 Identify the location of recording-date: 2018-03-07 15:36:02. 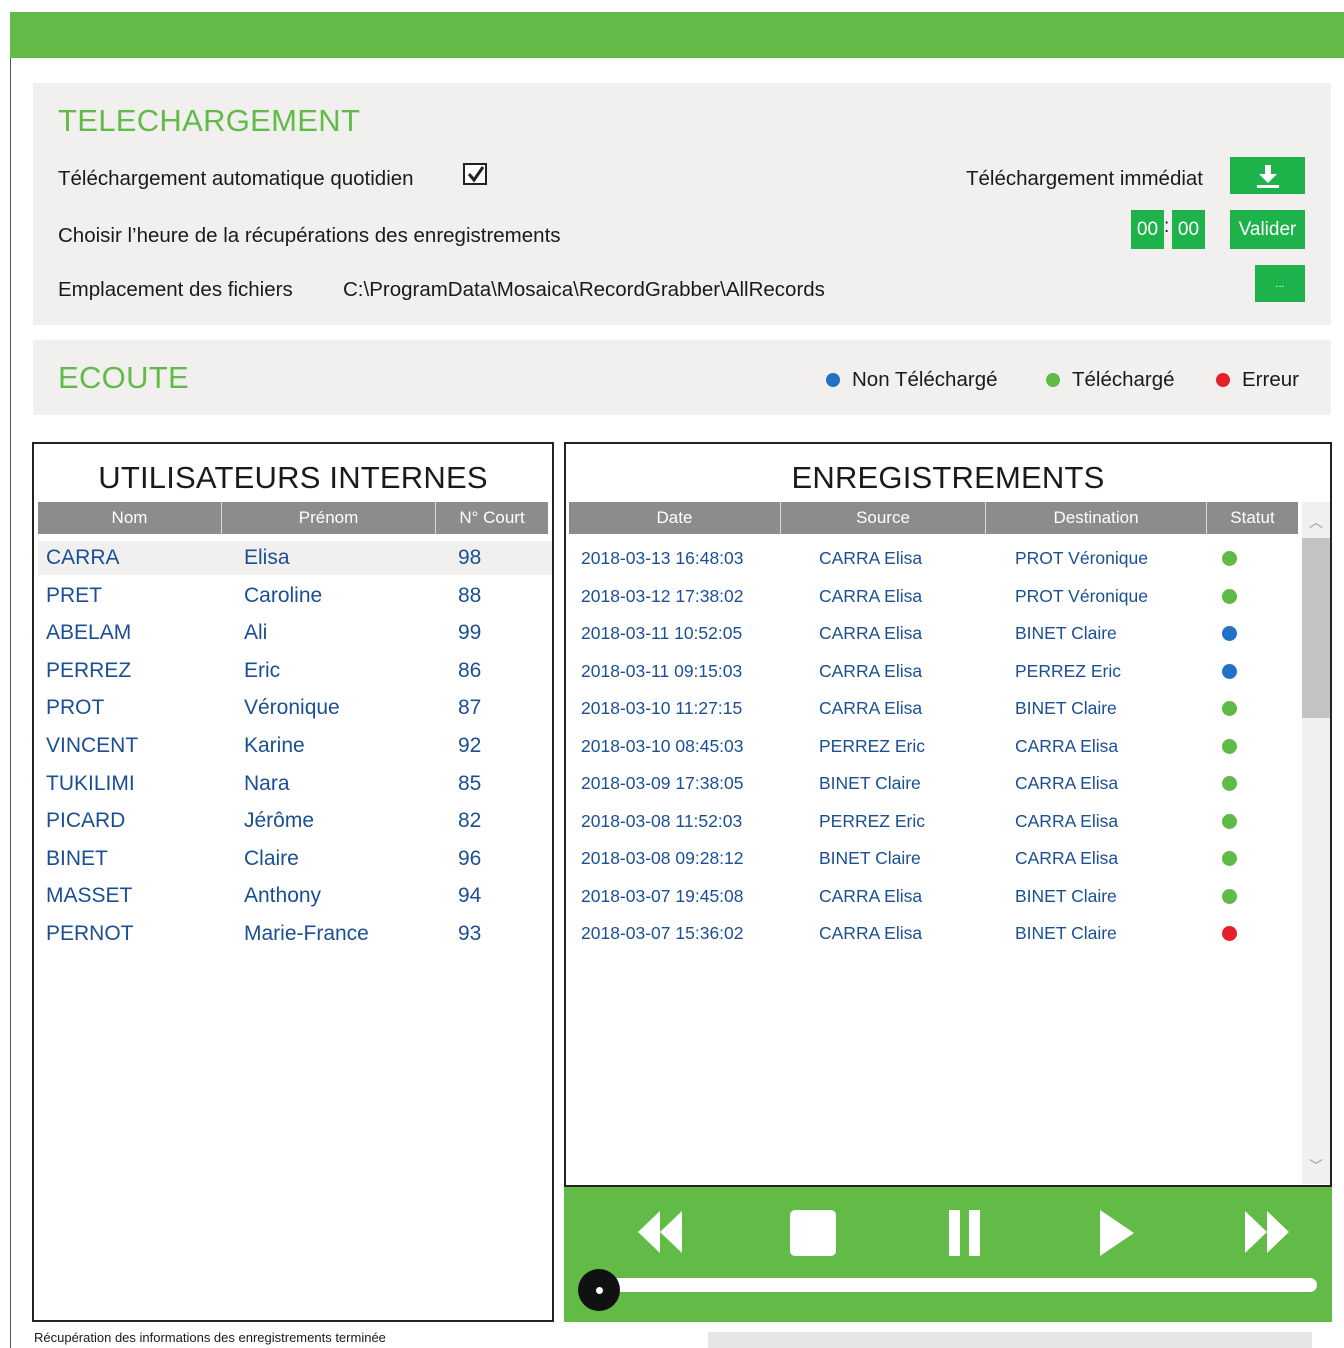
(662, 933).